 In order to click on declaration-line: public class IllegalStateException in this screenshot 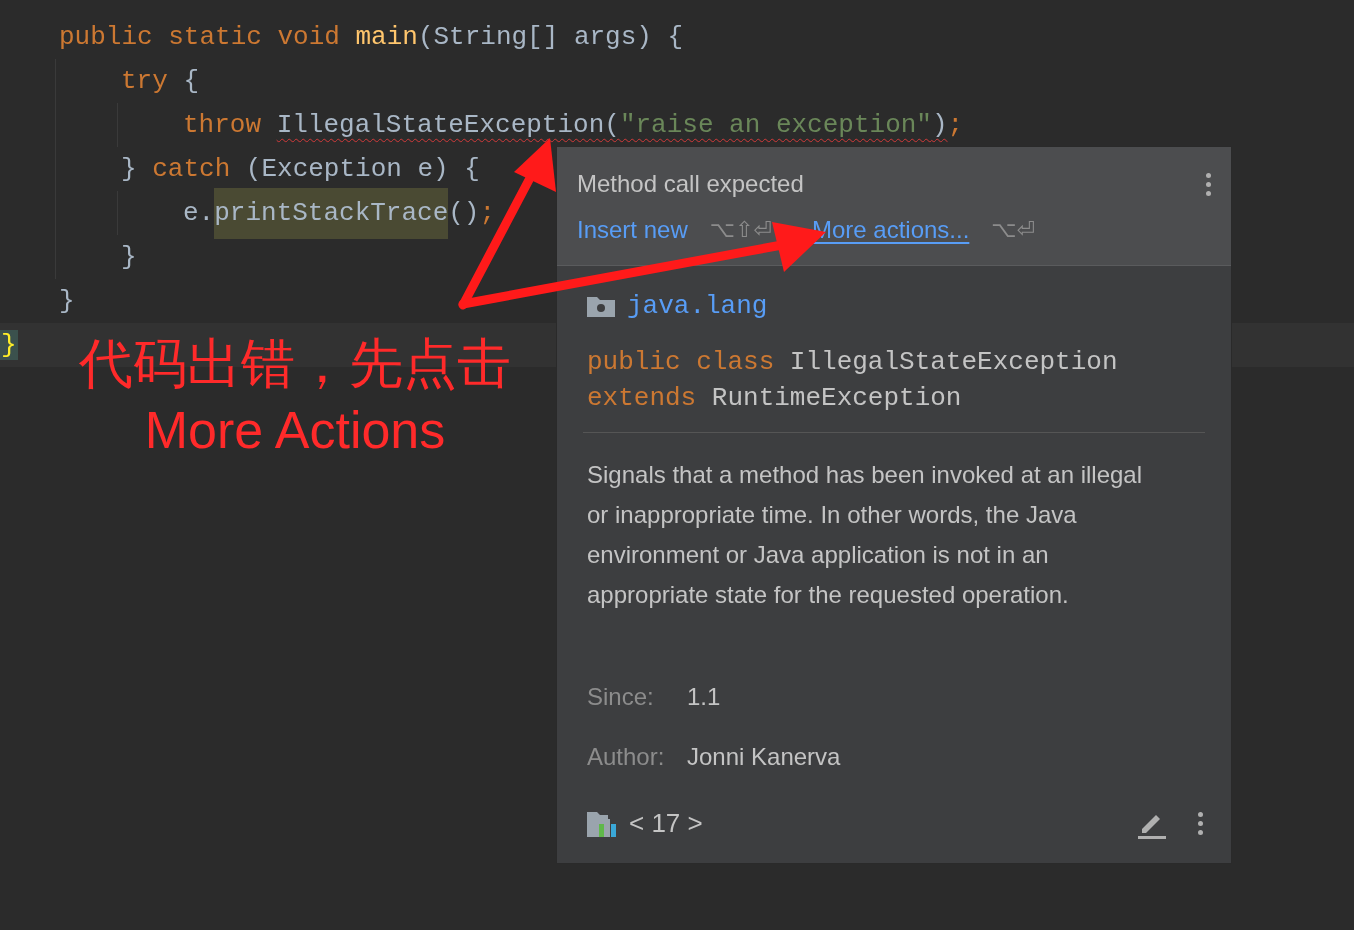, I will do `click(853, 362)`.